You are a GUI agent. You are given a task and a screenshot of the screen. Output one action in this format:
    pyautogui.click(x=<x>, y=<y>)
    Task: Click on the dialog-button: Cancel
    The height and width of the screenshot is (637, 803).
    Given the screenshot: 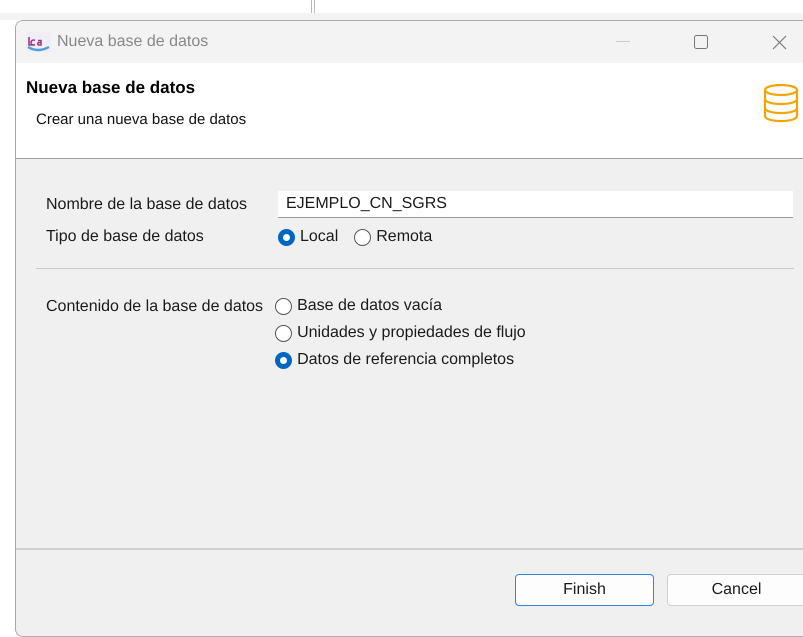 What is the action you would take?
    pyautogui.click(x=735, y=590)
    